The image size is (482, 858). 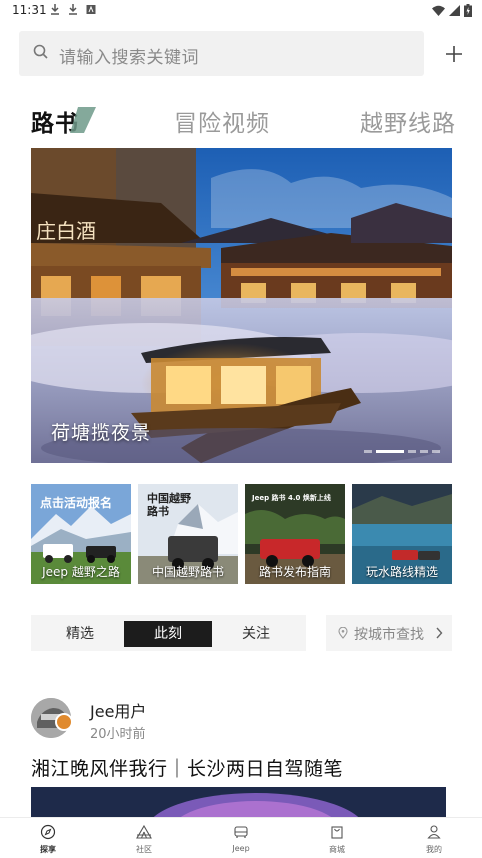 I want to click on signal-icon, so click(x=454, y=10).